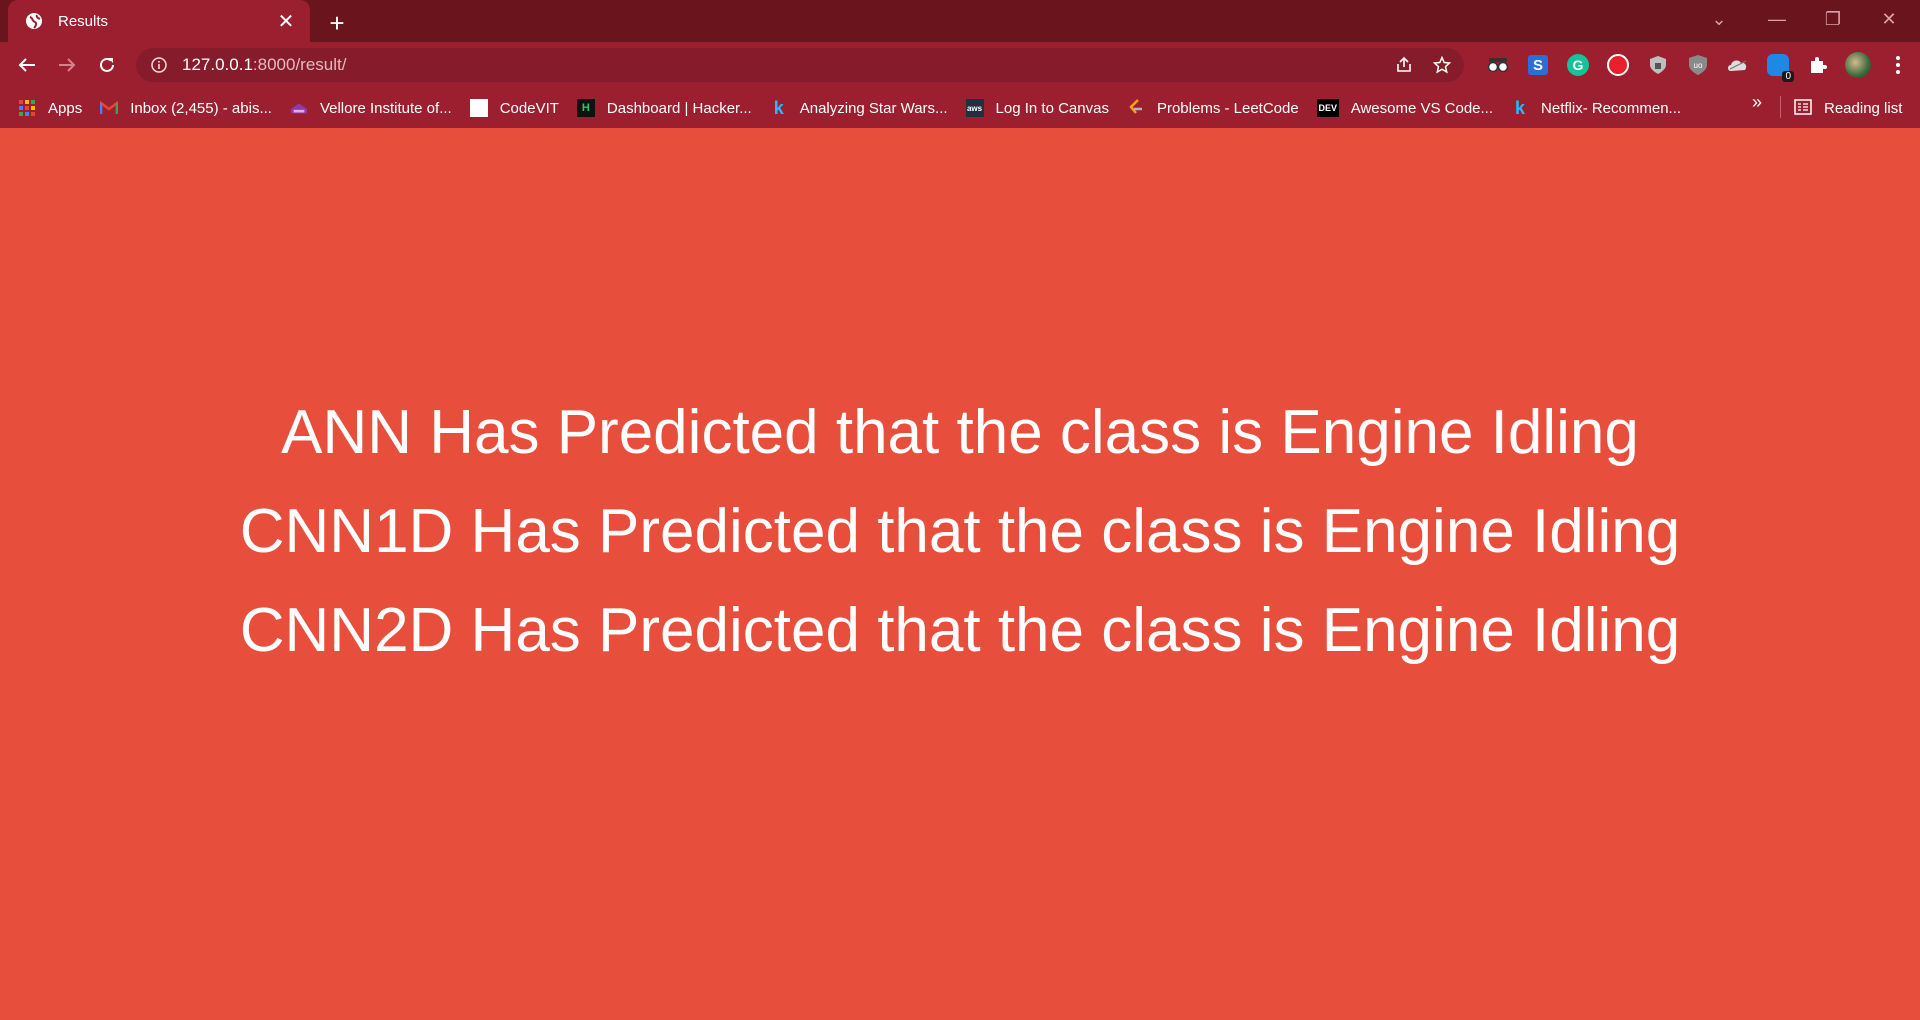 The height and width of the screenshot is (1020, 1920). What do you see at coordinates (1757, 102) in the screenshot?
I see `more-bookmarks-icon: »` at bounding box center [1757, 102].